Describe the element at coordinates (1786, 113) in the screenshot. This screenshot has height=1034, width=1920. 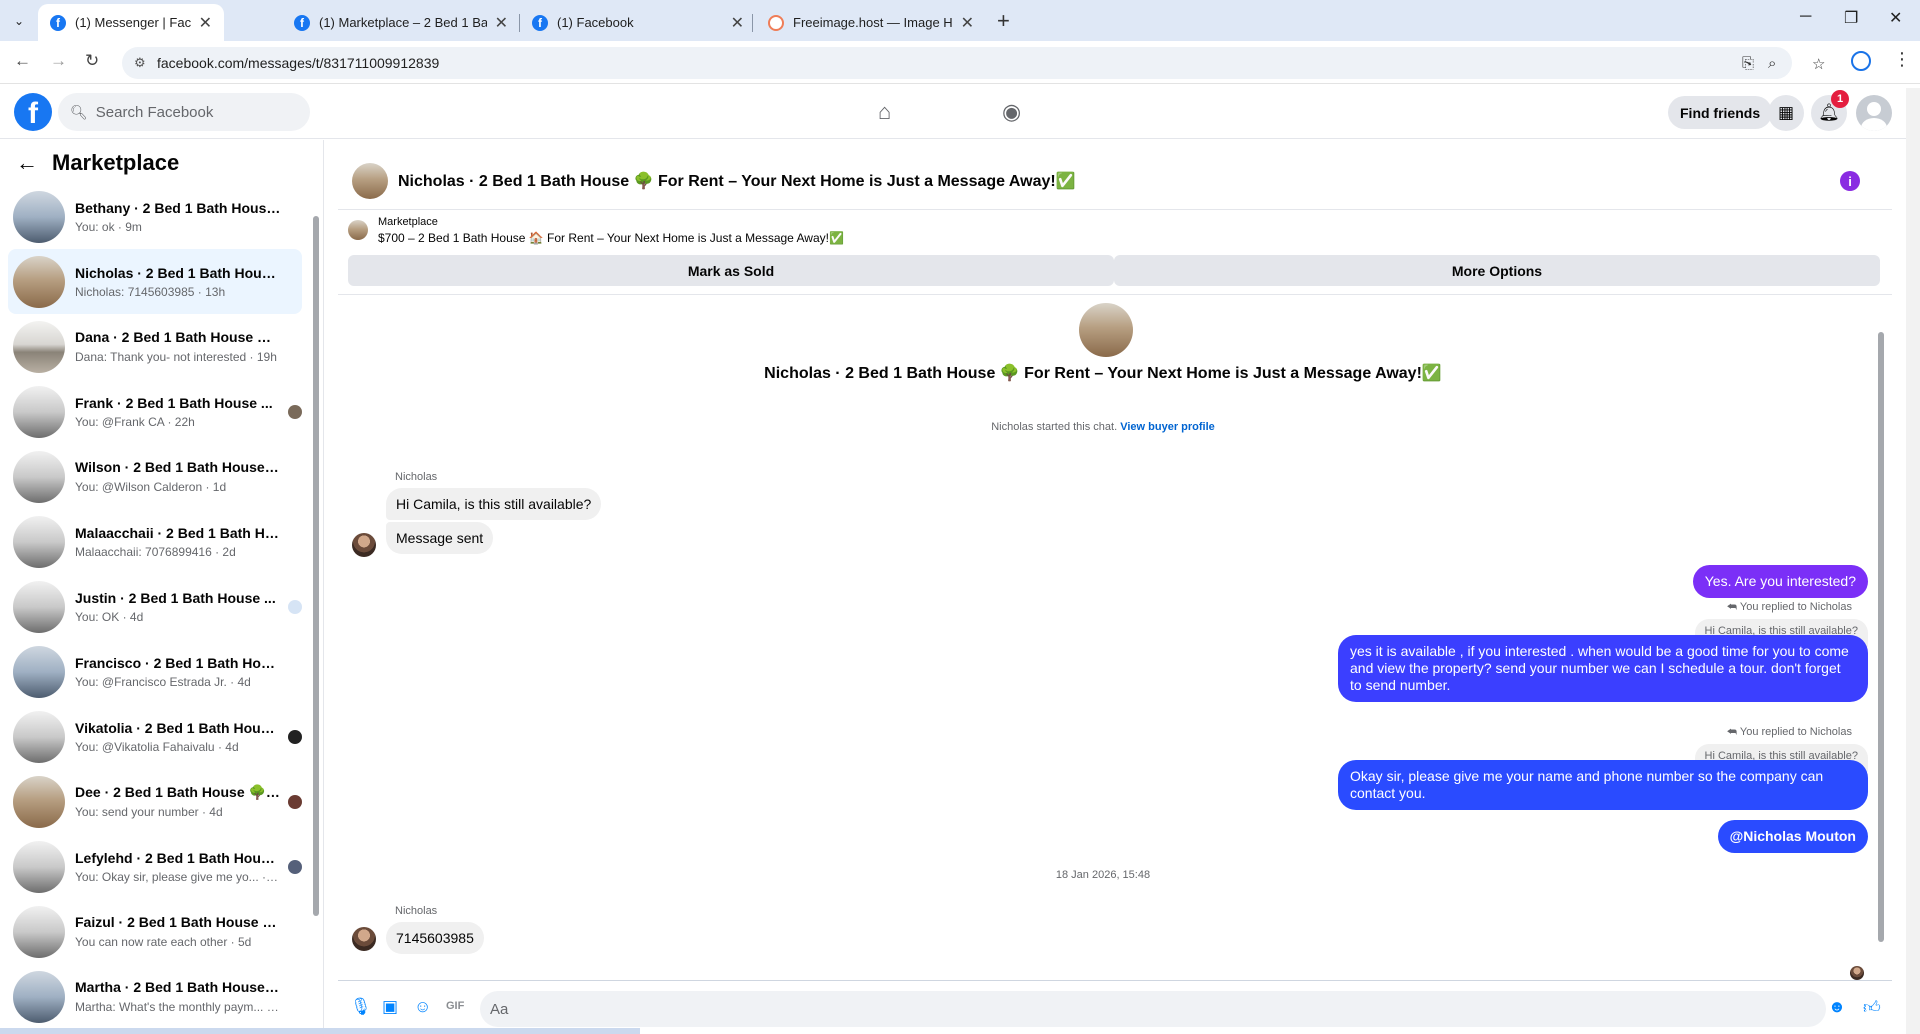
I see `menu-grid-icon: ▦` at that location.